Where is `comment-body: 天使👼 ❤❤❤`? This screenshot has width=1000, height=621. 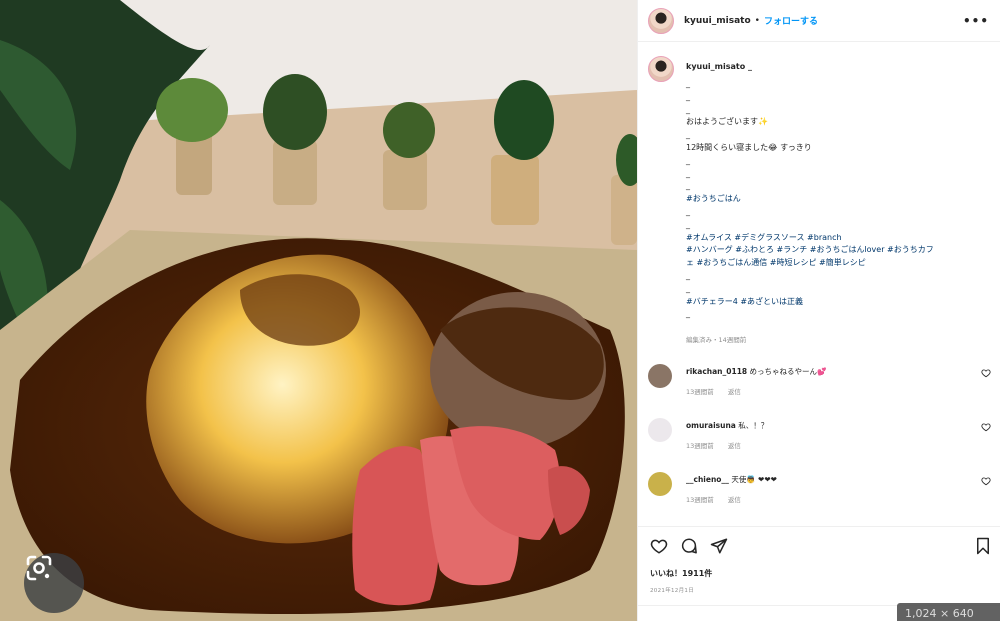
comment-body: 天使👼 ❤❤❤ is located at coordinates (754, 479).